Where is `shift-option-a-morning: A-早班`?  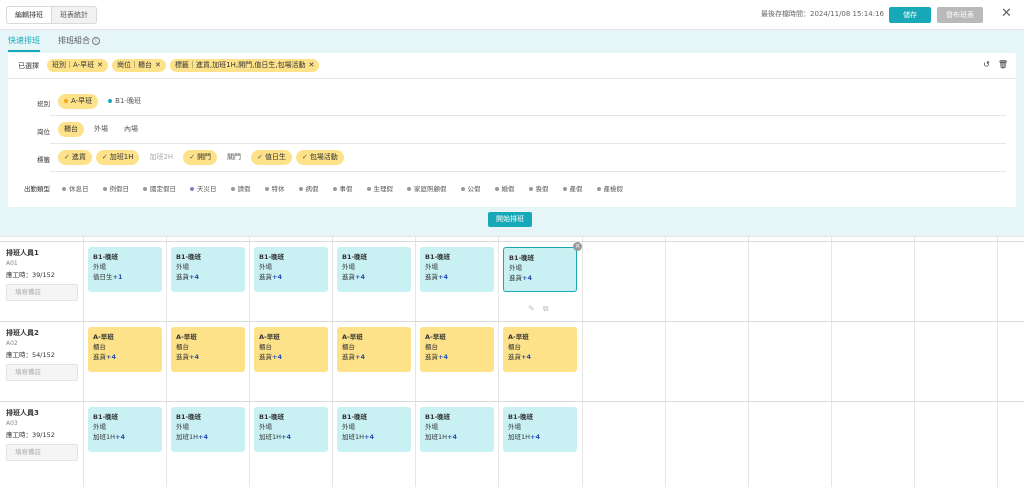 shift-option-a-morning: A-早班 is located at coordinates (78, 101).